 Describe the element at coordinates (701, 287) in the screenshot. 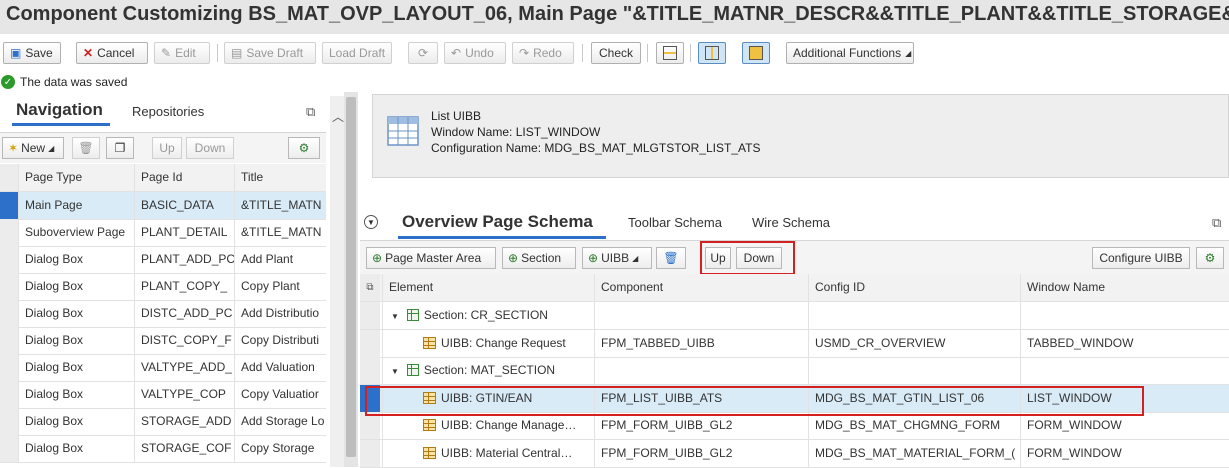

I see `column-header: Component` at that location.